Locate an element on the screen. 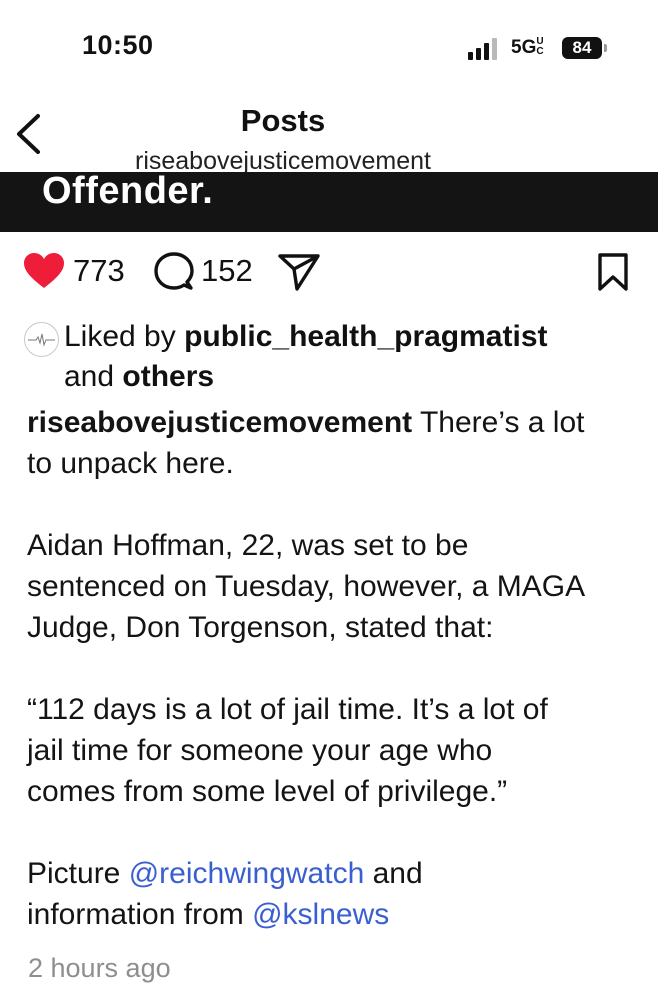  caption-quote-line: comes from some level of privilege.” is located at coordinates (267, 791).